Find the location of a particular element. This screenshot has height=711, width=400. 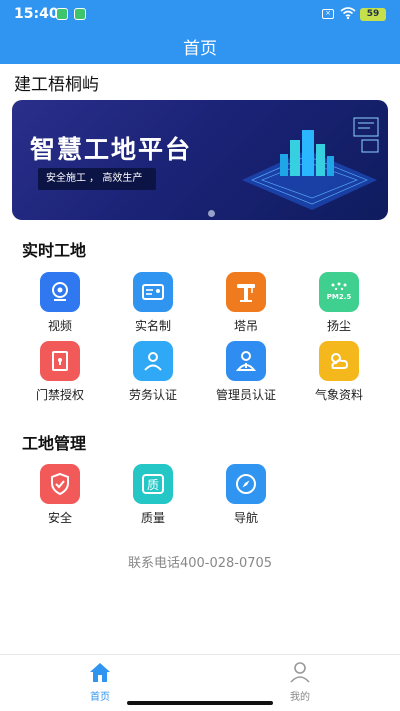

quality-icon: 质 is located at coordinates (153, 484).